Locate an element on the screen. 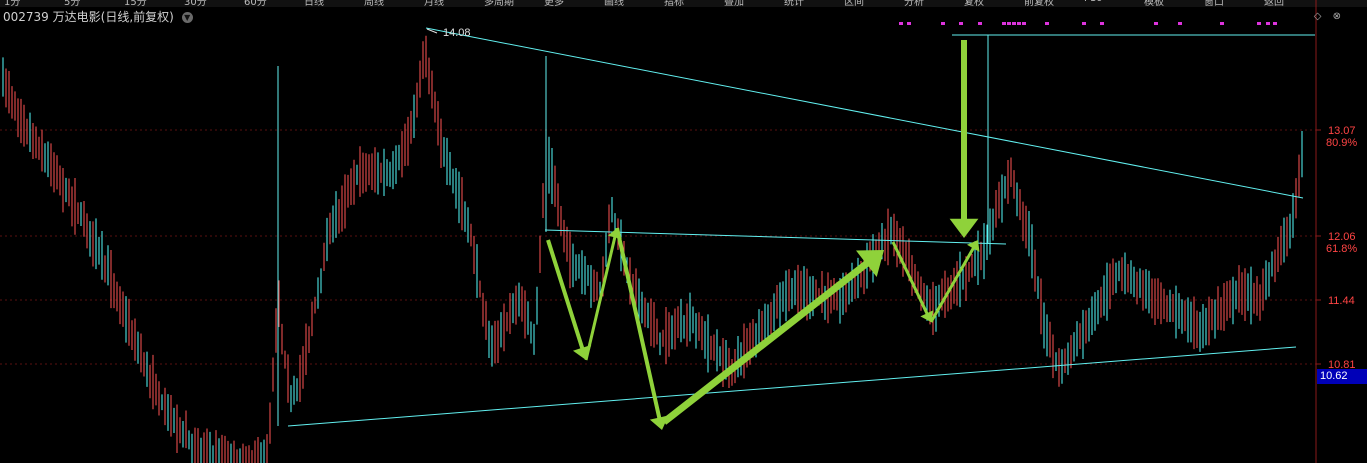  stock-code: 002739 is located at coordinates (26, 17).